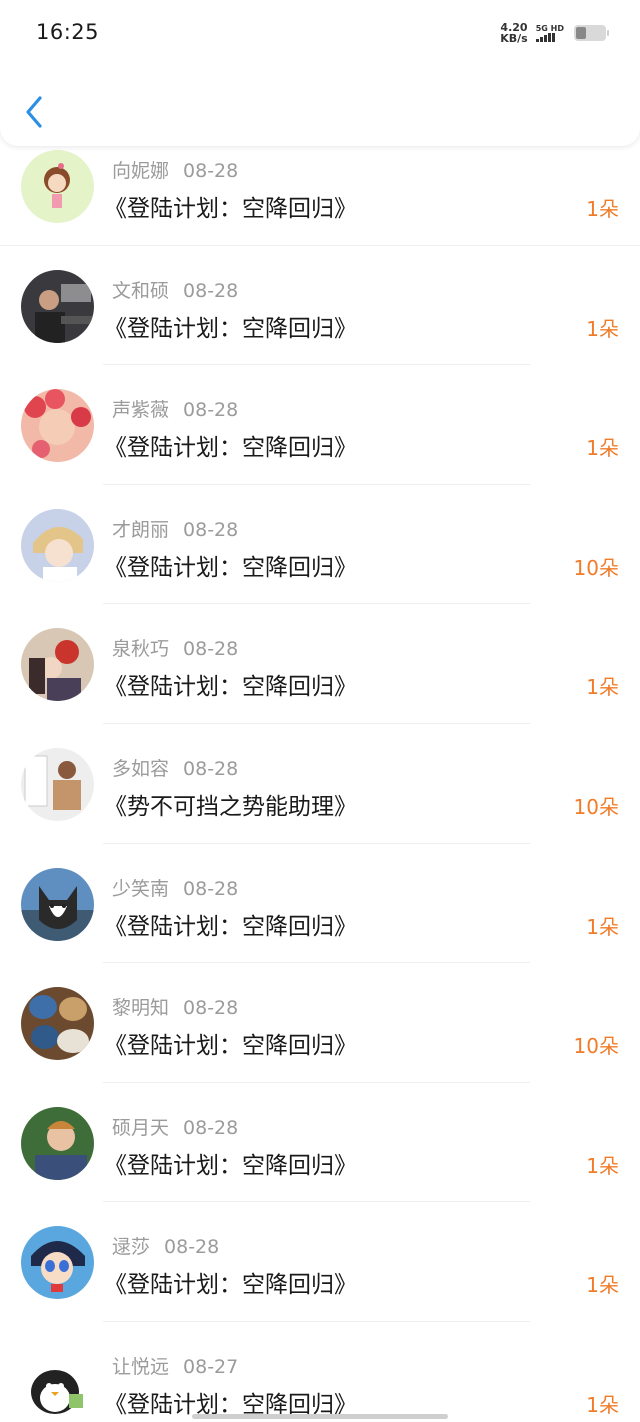  Describe the element at coordinates (68, 32) in the screenshot. I see `status-time: 16:25` at that location.